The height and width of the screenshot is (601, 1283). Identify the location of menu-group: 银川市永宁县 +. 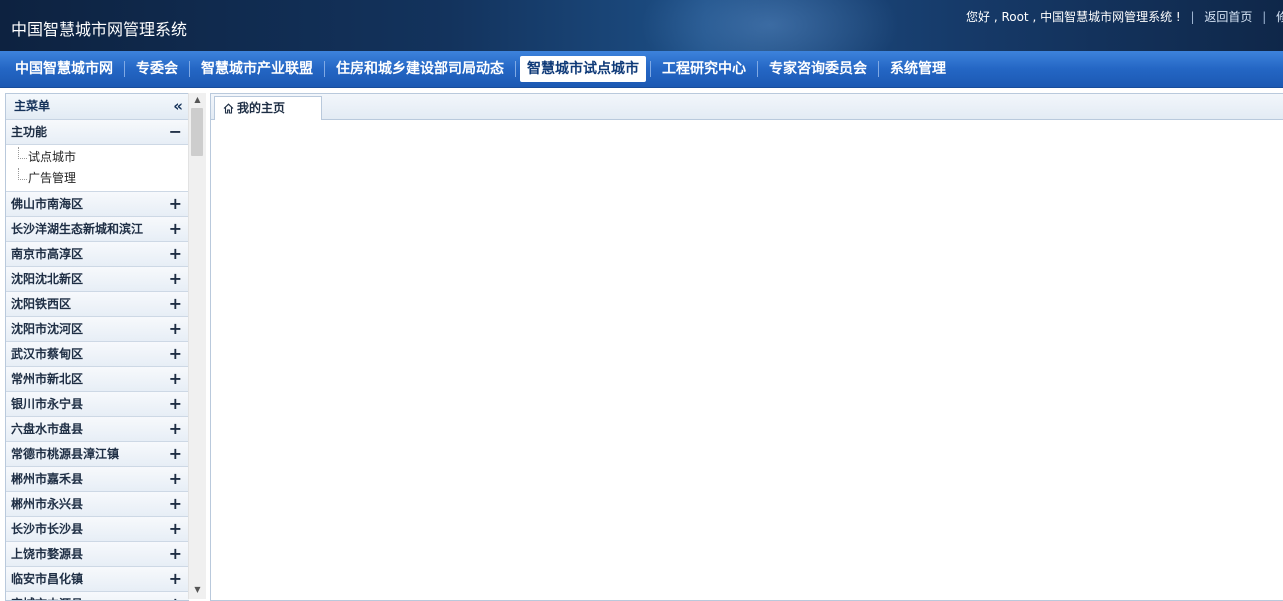
(97, 404).